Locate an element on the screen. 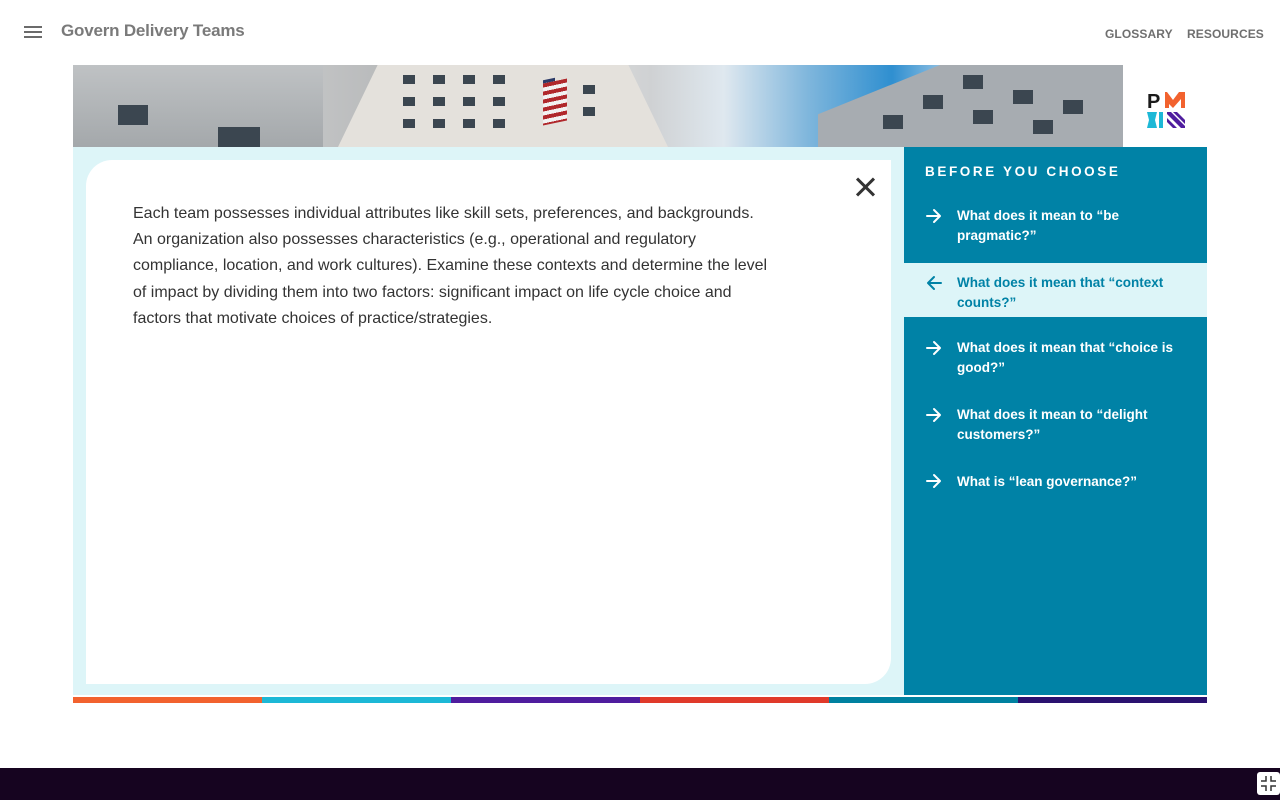  arrow-left-icon is located at coordinates (934, 283).